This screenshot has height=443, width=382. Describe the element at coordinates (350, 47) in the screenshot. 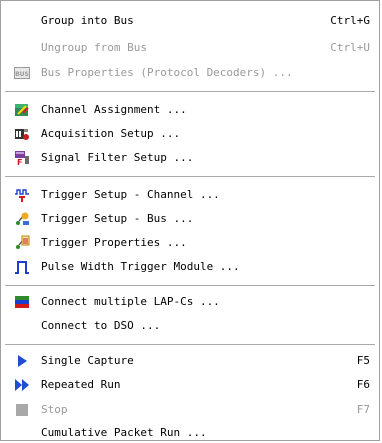

I see `menu-item-shortcut: Ctrl+U` at that location.